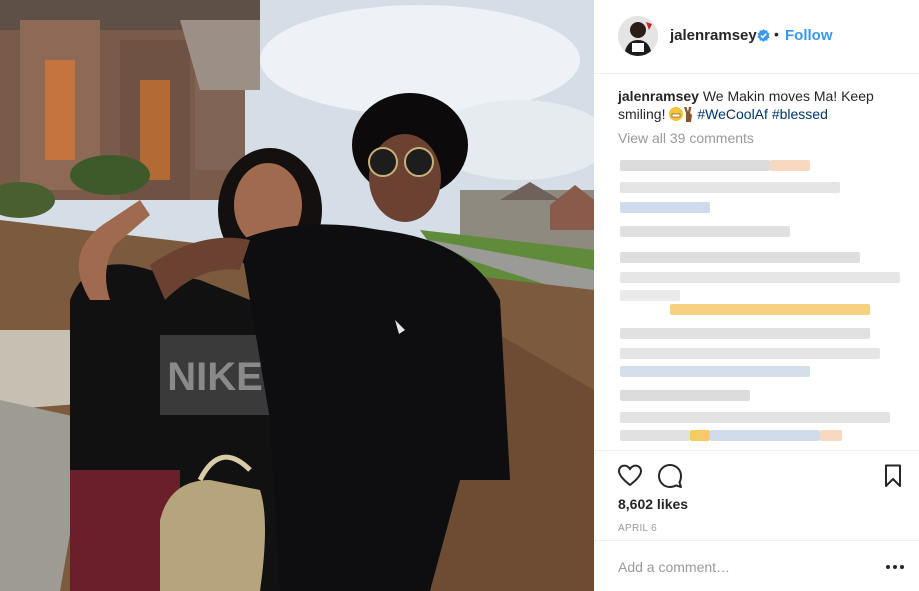 The height and width of the screenshot is (591, 919). I want to click on view-all-comments-link: View all 39 comments, so click(686, 138).